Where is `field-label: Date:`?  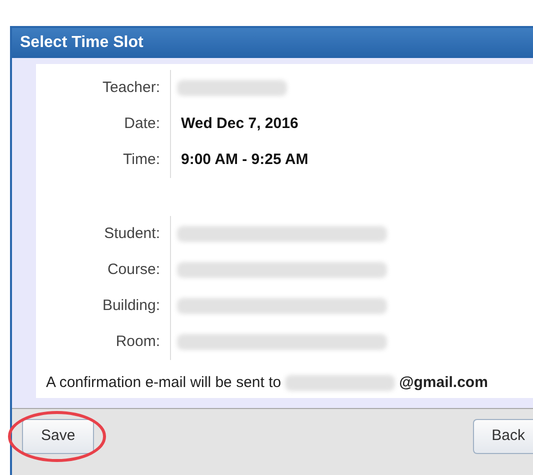
field-label: Date: is located at coordinates (142, 124).